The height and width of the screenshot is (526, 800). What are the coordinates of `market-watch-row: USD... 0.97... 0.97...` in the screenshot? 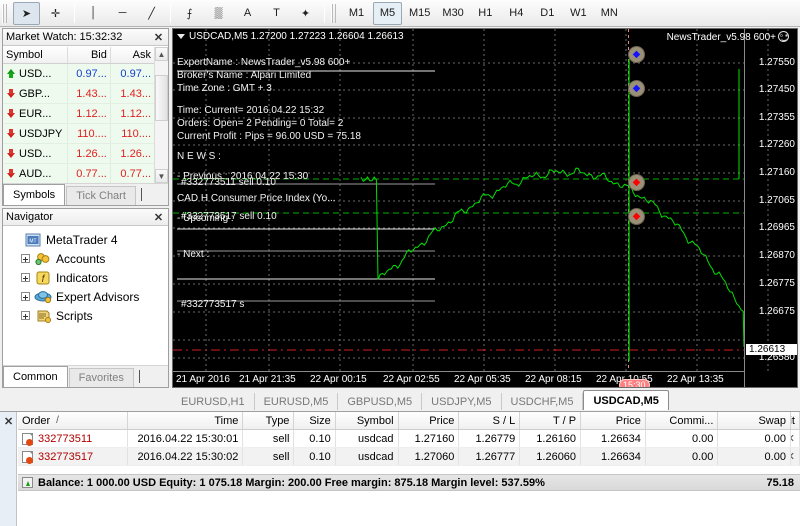 It's located at (78, 74).